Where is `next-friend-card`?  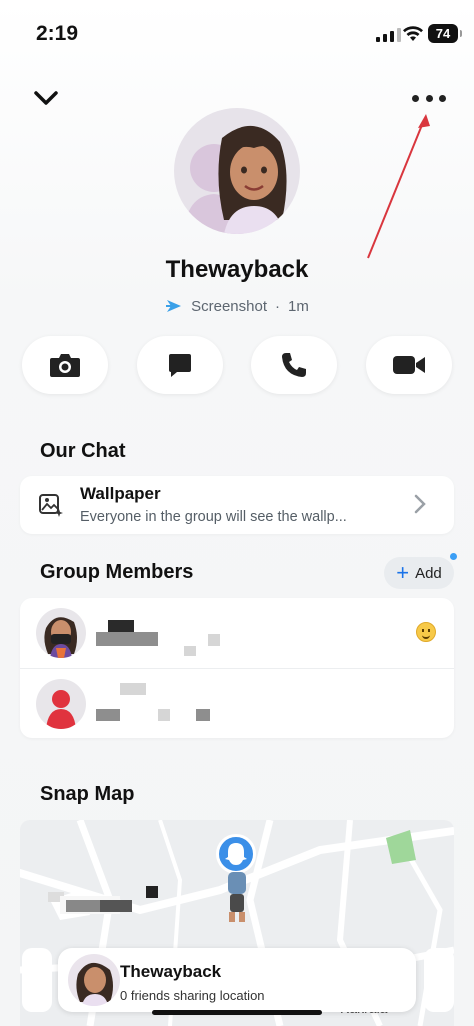
next-friend-card is located at coordinates (439, 980).